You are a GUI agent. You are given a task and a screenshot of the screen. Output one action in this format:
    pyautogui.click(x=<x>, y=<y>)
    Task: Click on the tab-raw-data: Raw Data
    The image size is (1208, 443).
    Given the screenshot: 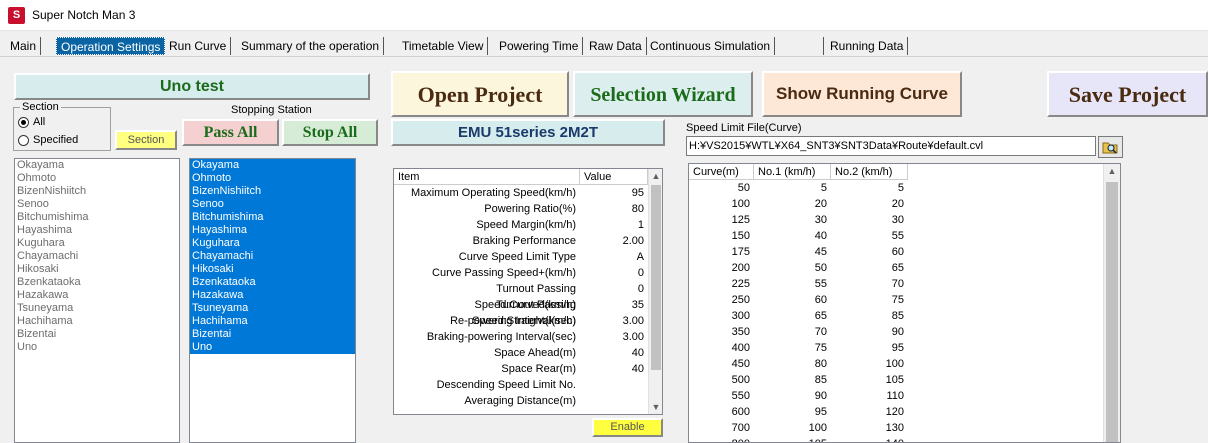 What is the action you would take?
    pyautogui.click(x=616, y=46)
    